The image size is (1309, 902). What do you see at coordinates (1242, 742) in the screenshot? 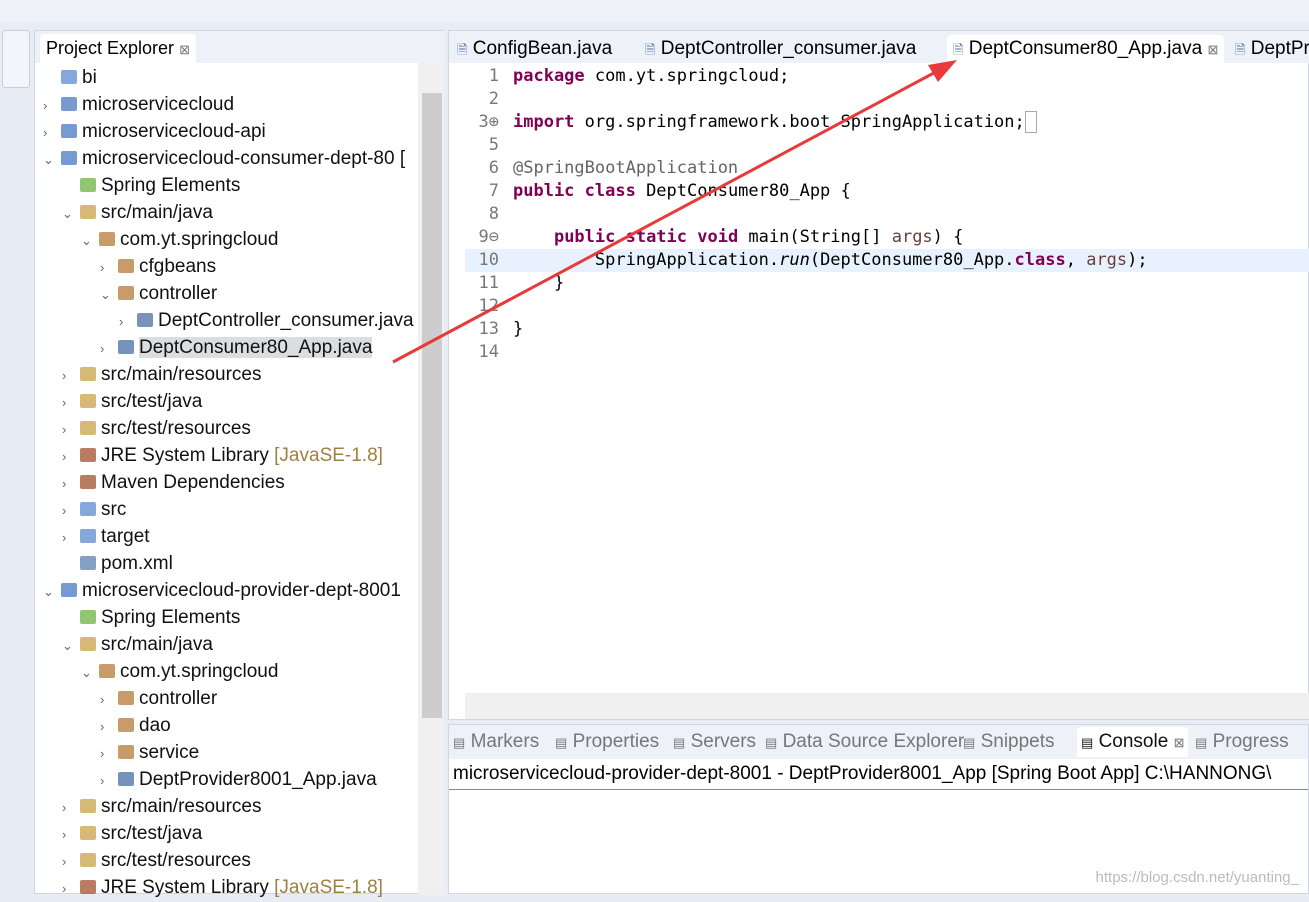
I see `panel-tab-progress: ▤ Progress` at bounding box center [1242, 742].